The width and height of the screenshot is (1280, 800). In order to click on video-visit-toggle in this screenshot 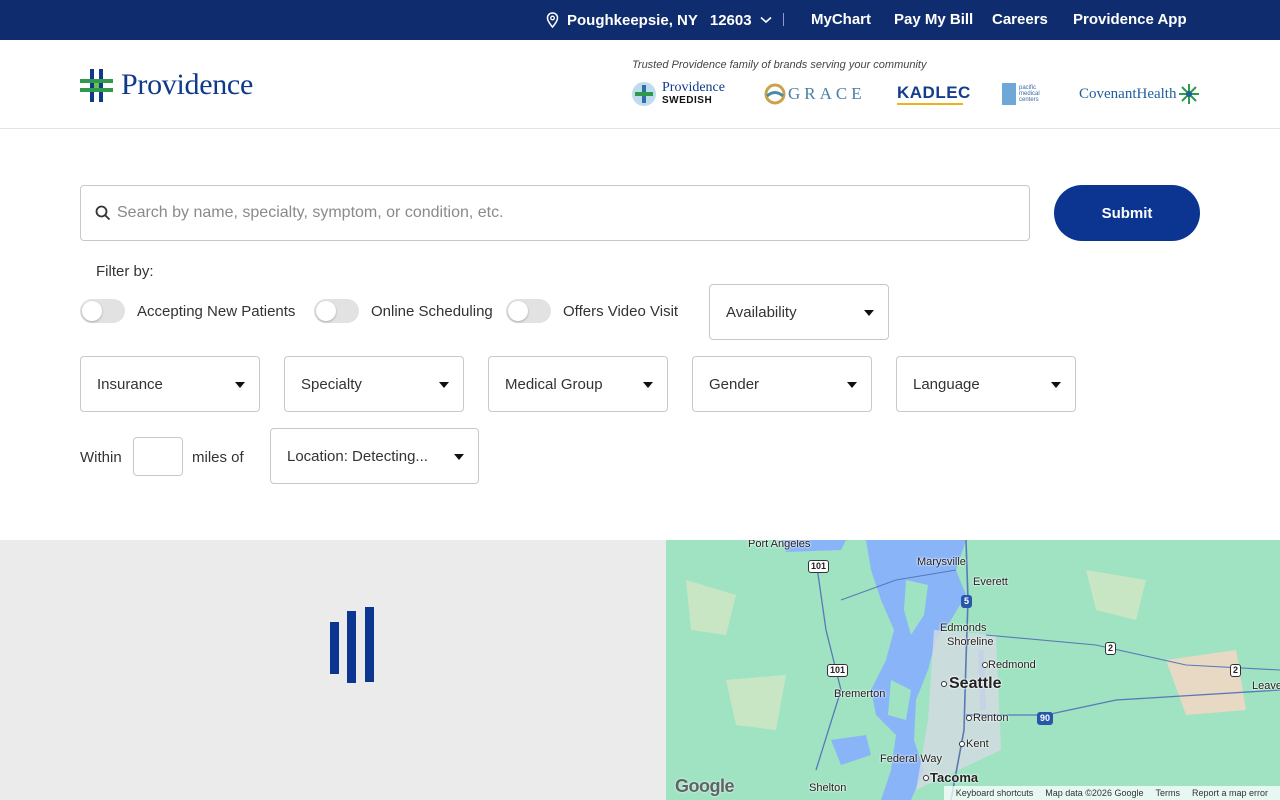, I will do `click(528, 311)`.